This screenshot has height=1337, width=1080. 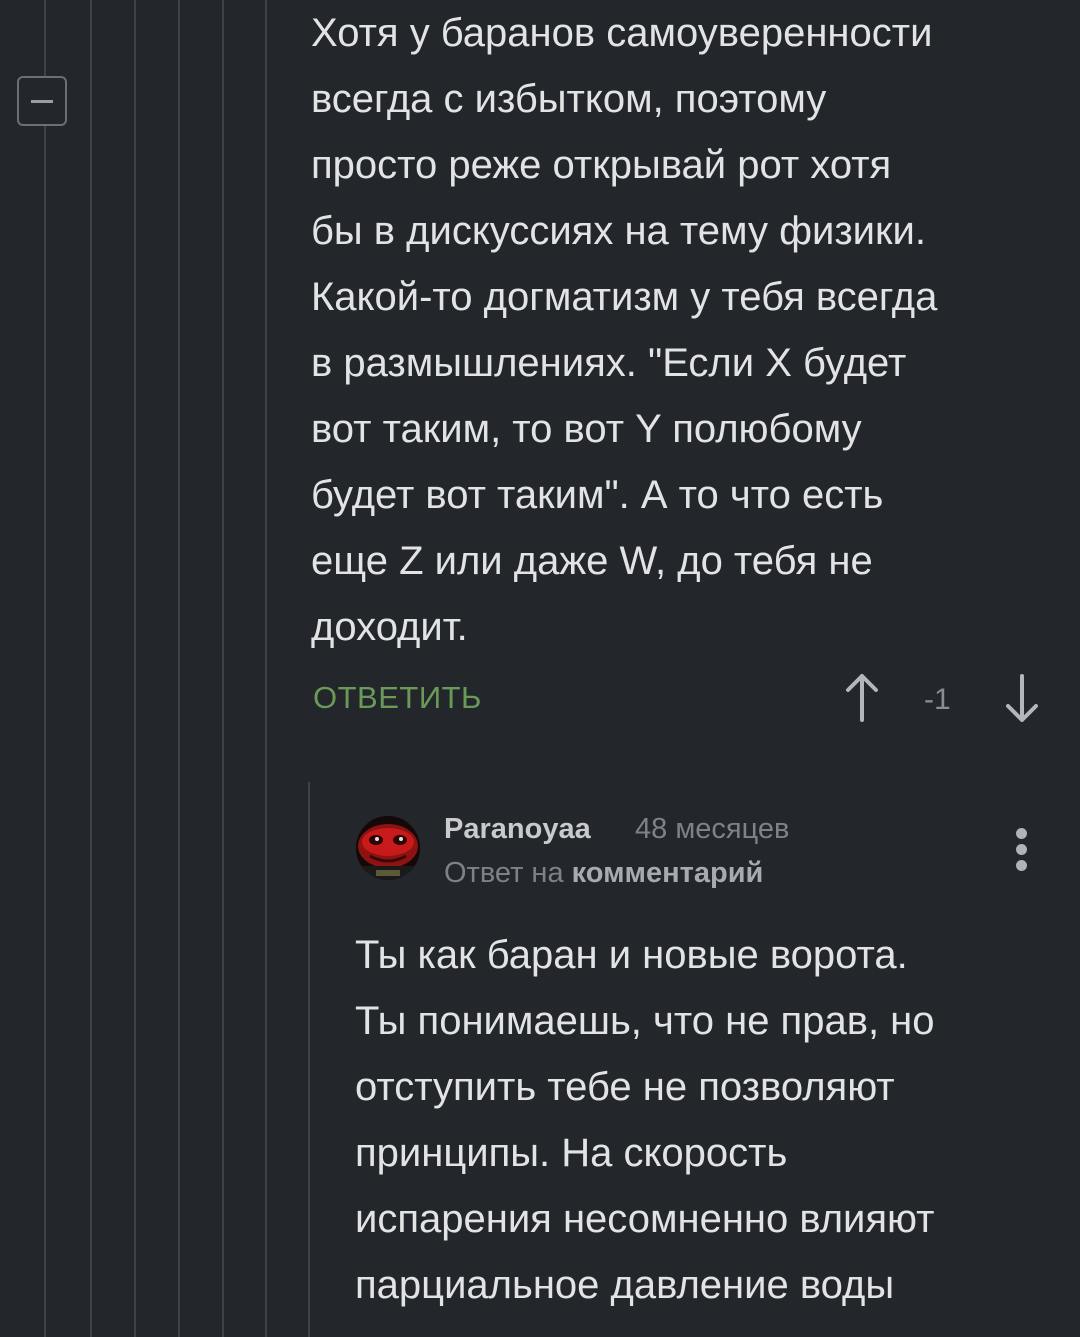 I want to click on reply-to-info: Ответ на комментарий, so click(x=603, y=873).